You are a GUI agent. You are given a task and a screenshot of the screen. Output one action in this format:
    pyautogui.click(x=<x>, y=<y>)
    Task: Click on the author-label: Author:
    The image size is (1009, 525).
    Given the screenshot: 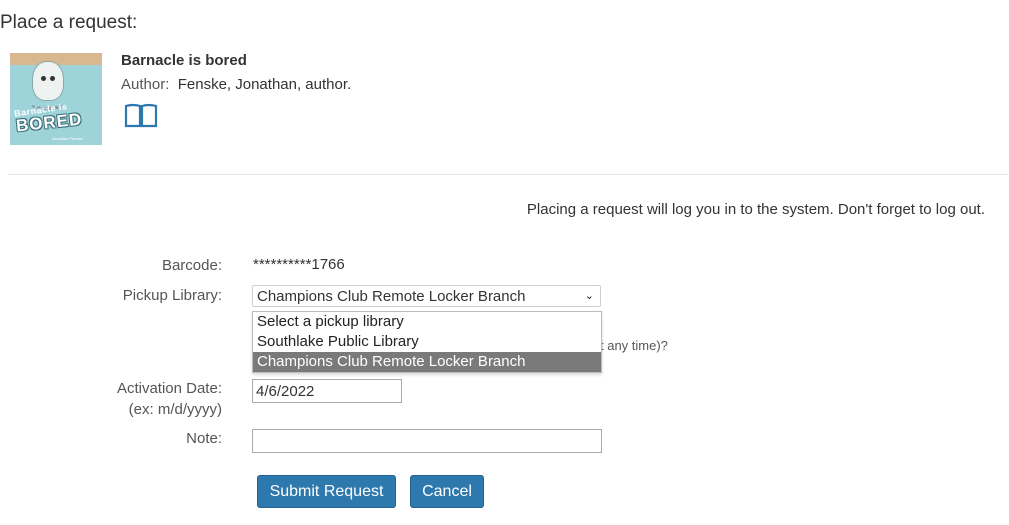 What is the action you would take?
    pyautogui.click(x=145, y=84)
    